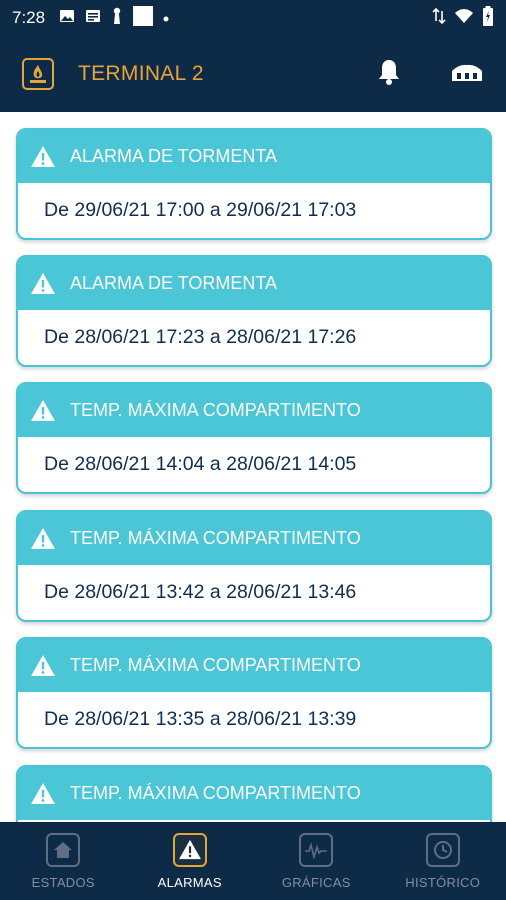  Describe the element at coordinates (143, 18) in the screenshot. I see `square-icon` at that location.